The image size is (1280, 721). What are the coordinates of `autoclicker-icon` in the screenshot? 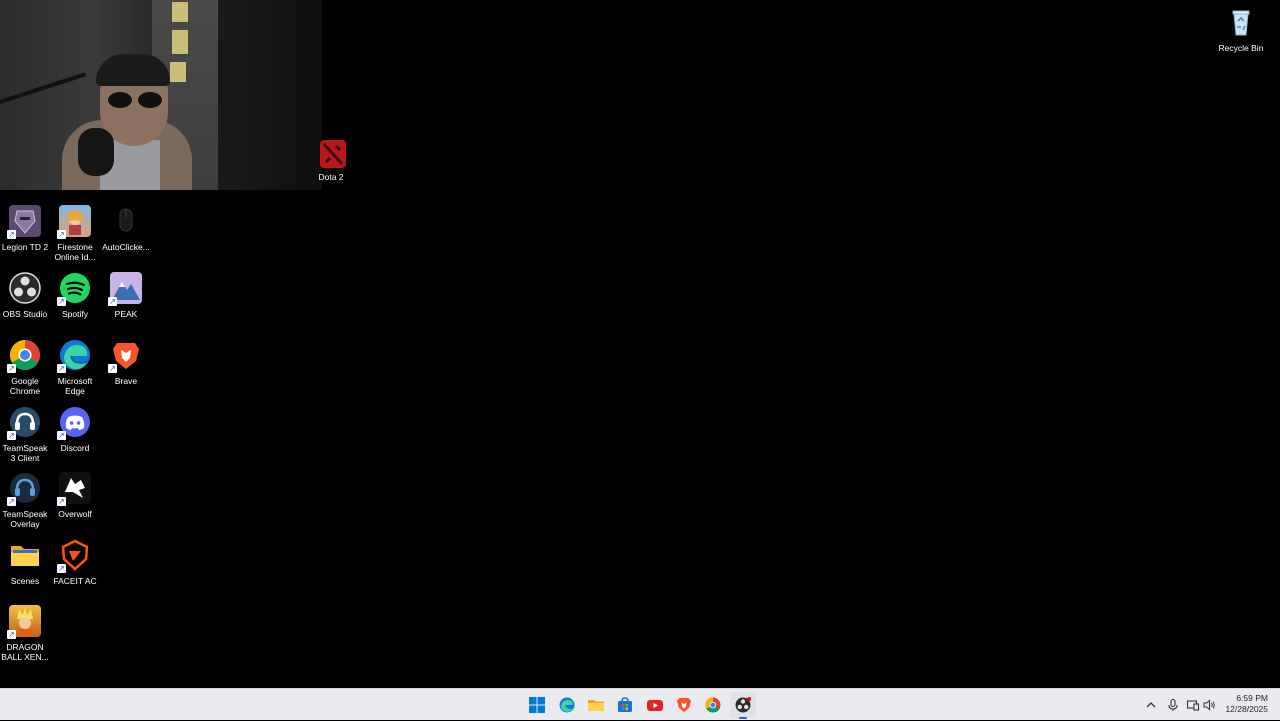 It's located at (126, 221).